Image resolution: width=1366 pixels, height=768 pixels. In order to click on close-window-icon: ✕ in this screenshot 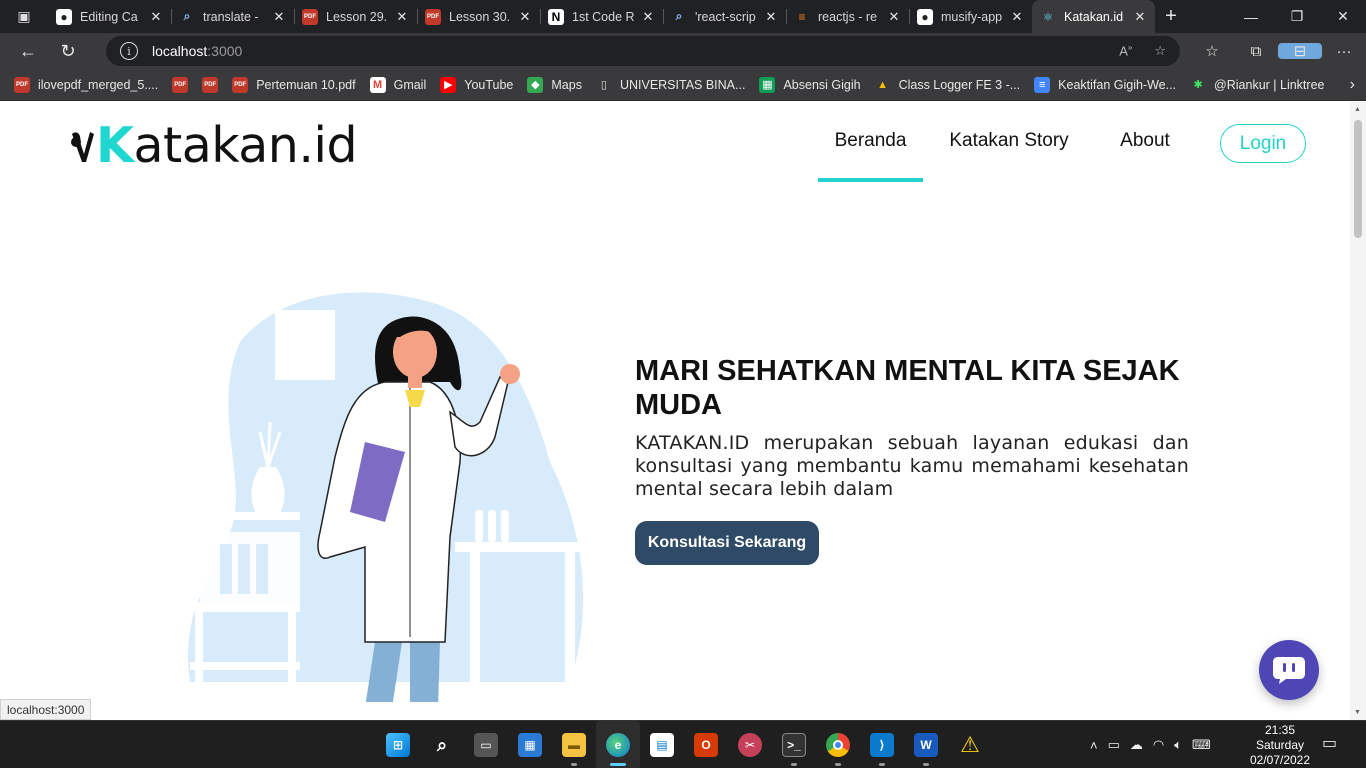, I will do `click(1343, 16)`.